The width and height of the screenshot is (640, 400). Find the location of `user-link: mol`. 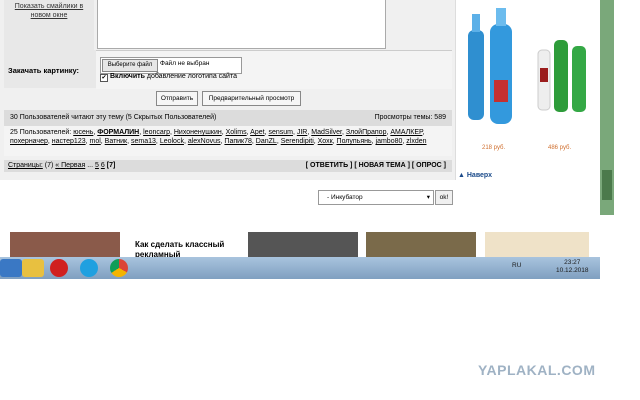

user-link: mol is located at coordinates (95, 141).